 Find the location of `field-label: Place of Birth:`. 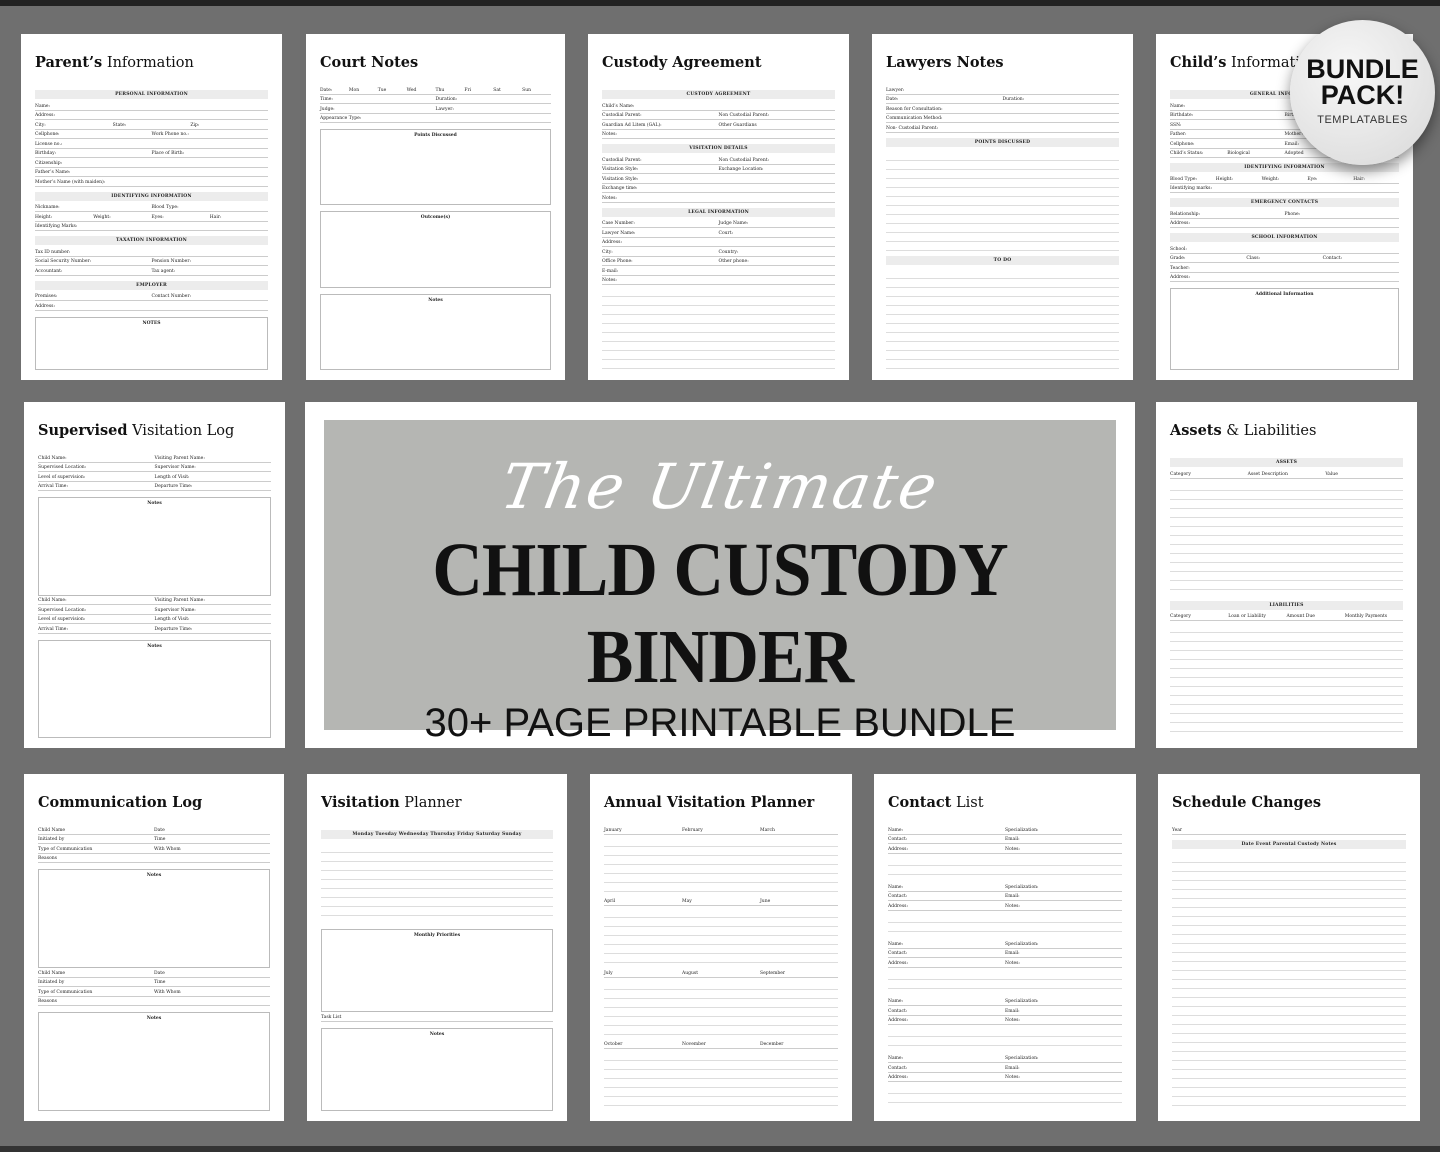

field-label: Place of Birth: is located at coordinates (168, 153).